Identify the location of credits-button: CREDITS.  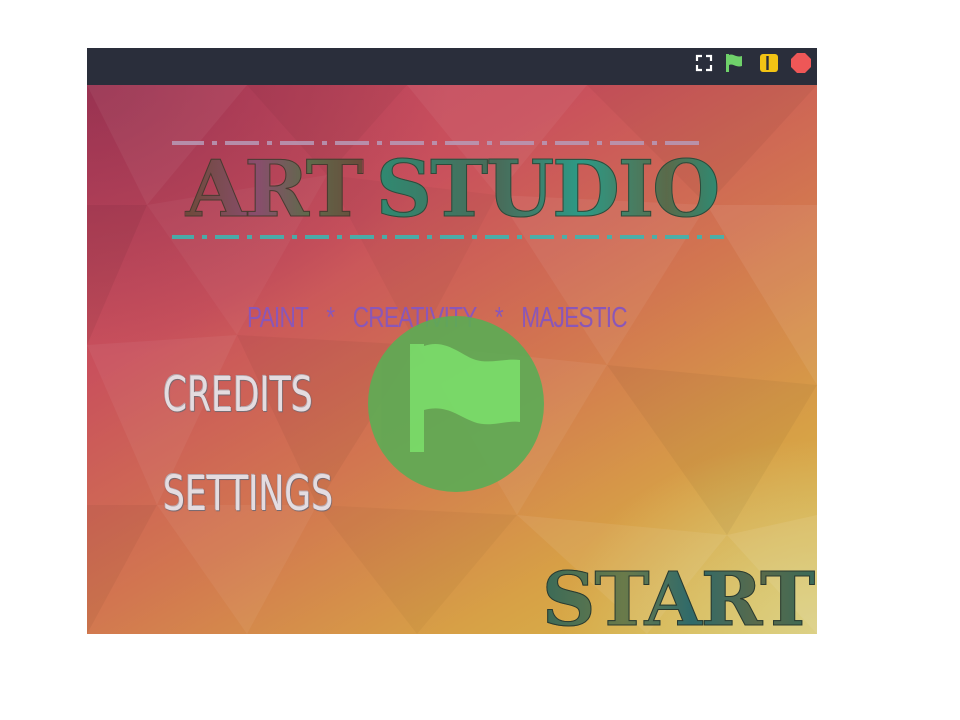
(238, 395).